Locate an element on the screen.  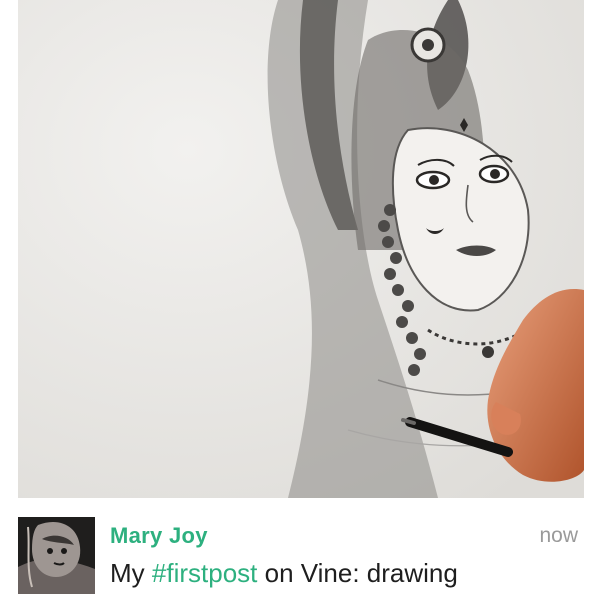
user-avatar is located at coordinates (56, 555).